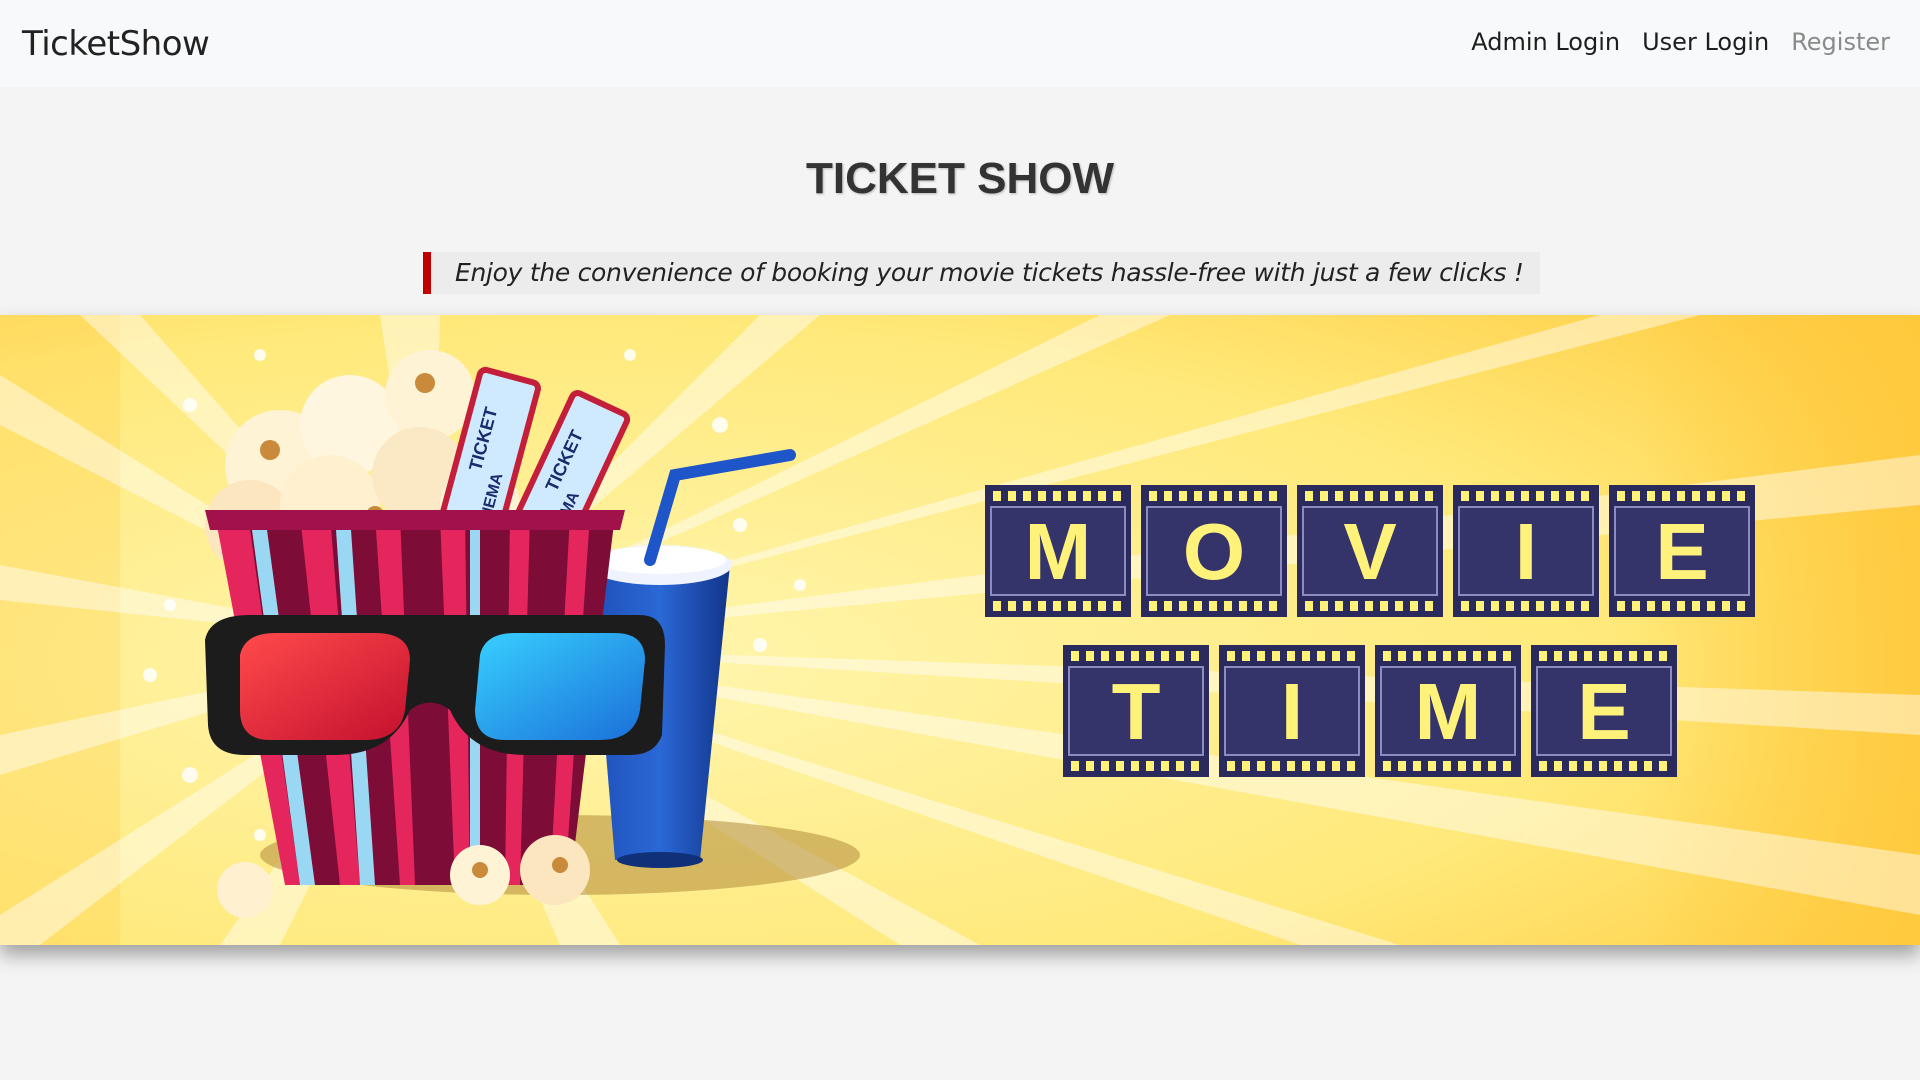 The width and height of the screenshot is (1920, 1080). Describe the element at coordinates (1545, 42) in the screenshot. I see `admin-login-link: Admin Login` at that location.